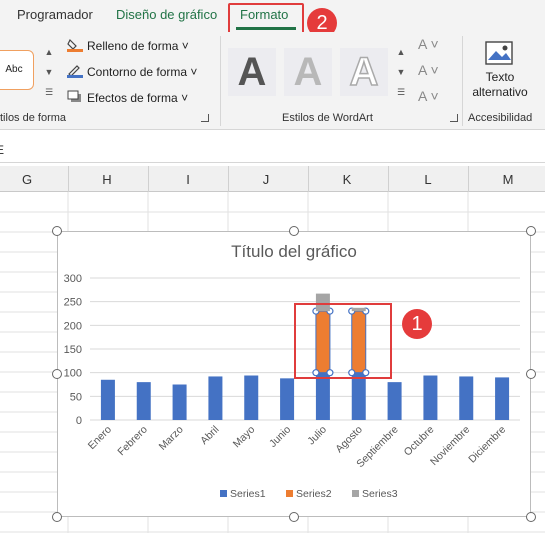  Describe the element at coordinates (248, 494) in the screenshot. I see `legend-entry: Series1` at that location.